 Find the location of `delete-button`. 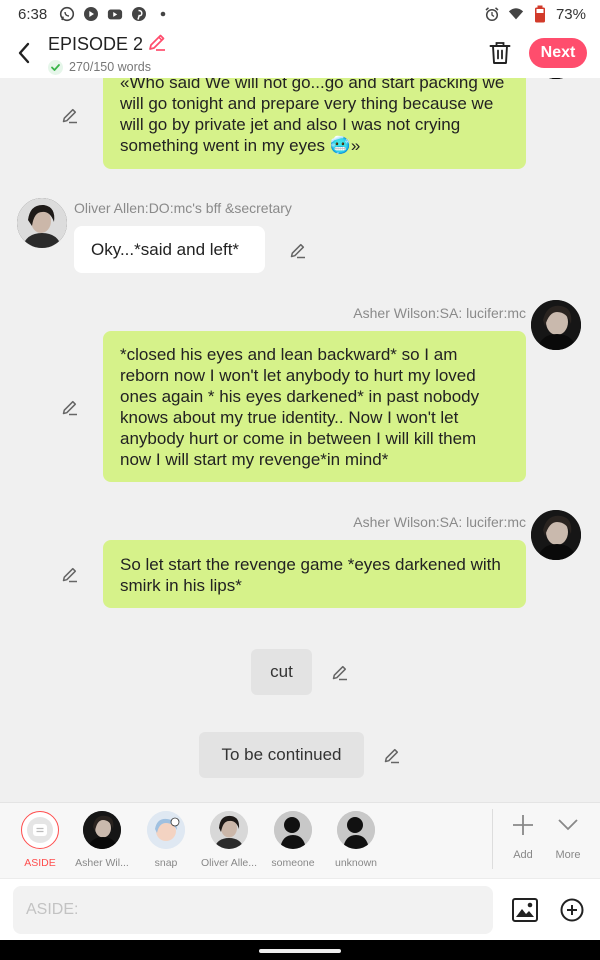

delete-button is located at coordinates (500, 53).